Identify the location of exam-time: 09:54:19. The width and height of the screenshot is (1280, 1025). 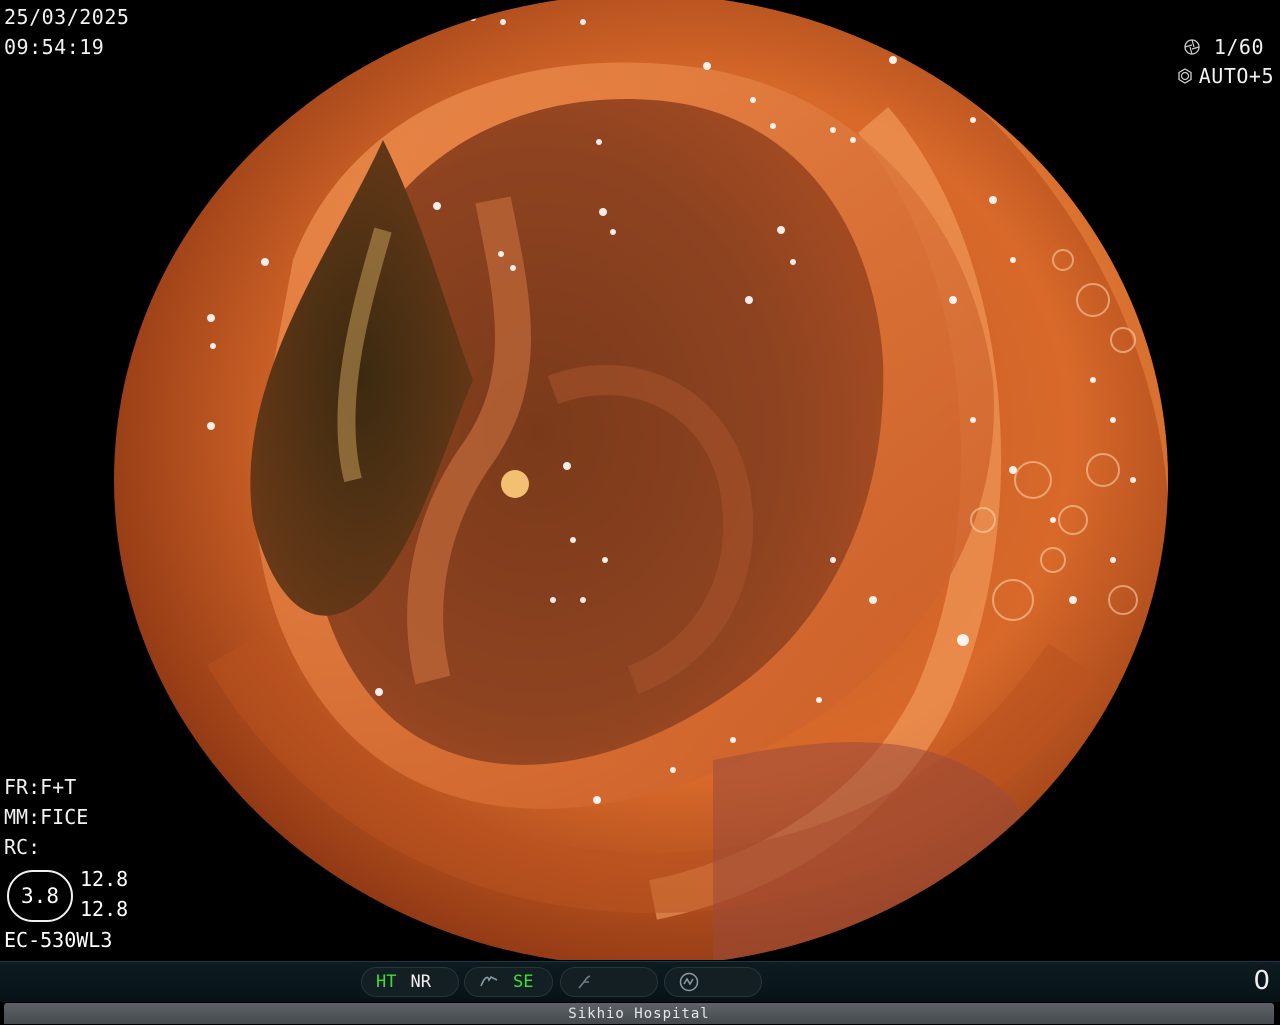
(54, 47).